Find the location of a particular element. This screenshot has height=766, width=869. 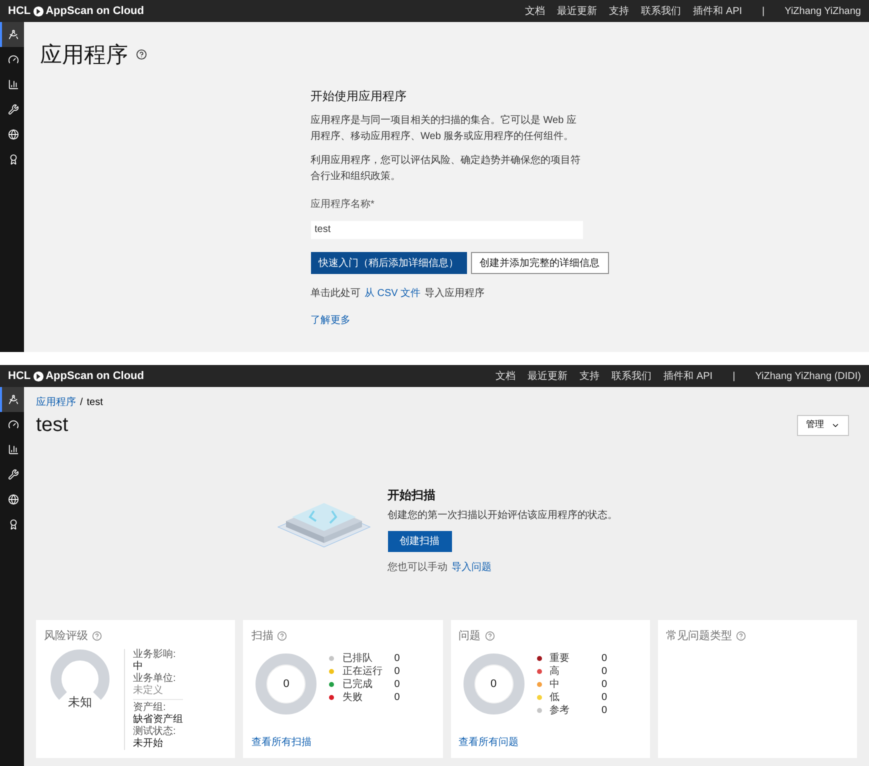

field-label: 应用程序名称* is located at coordinates (343, 205).